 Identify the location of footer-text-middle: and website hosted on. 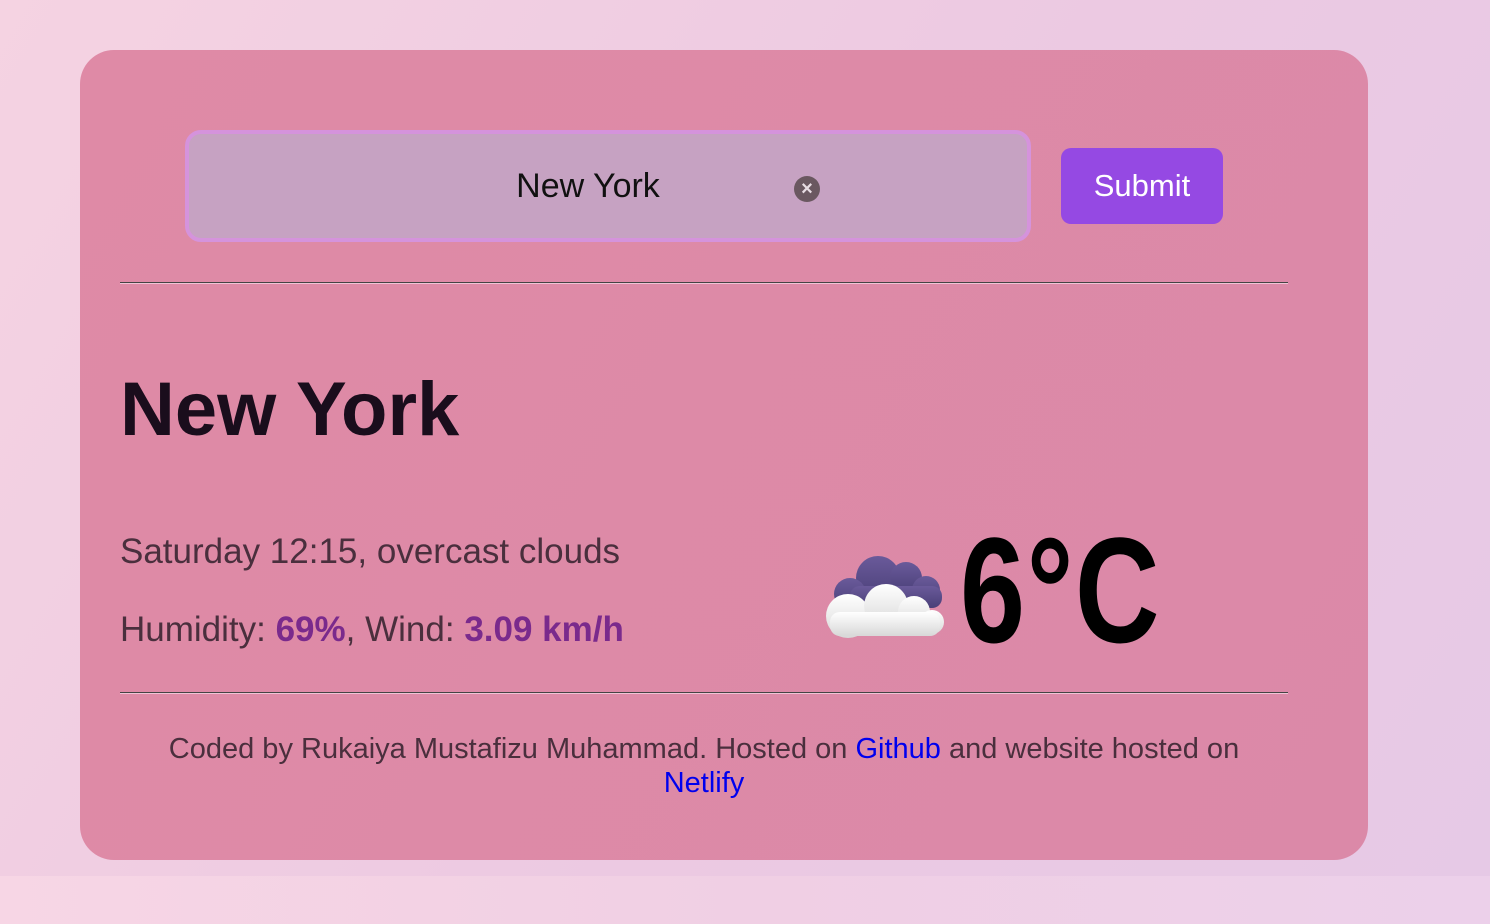
(1090, 749).